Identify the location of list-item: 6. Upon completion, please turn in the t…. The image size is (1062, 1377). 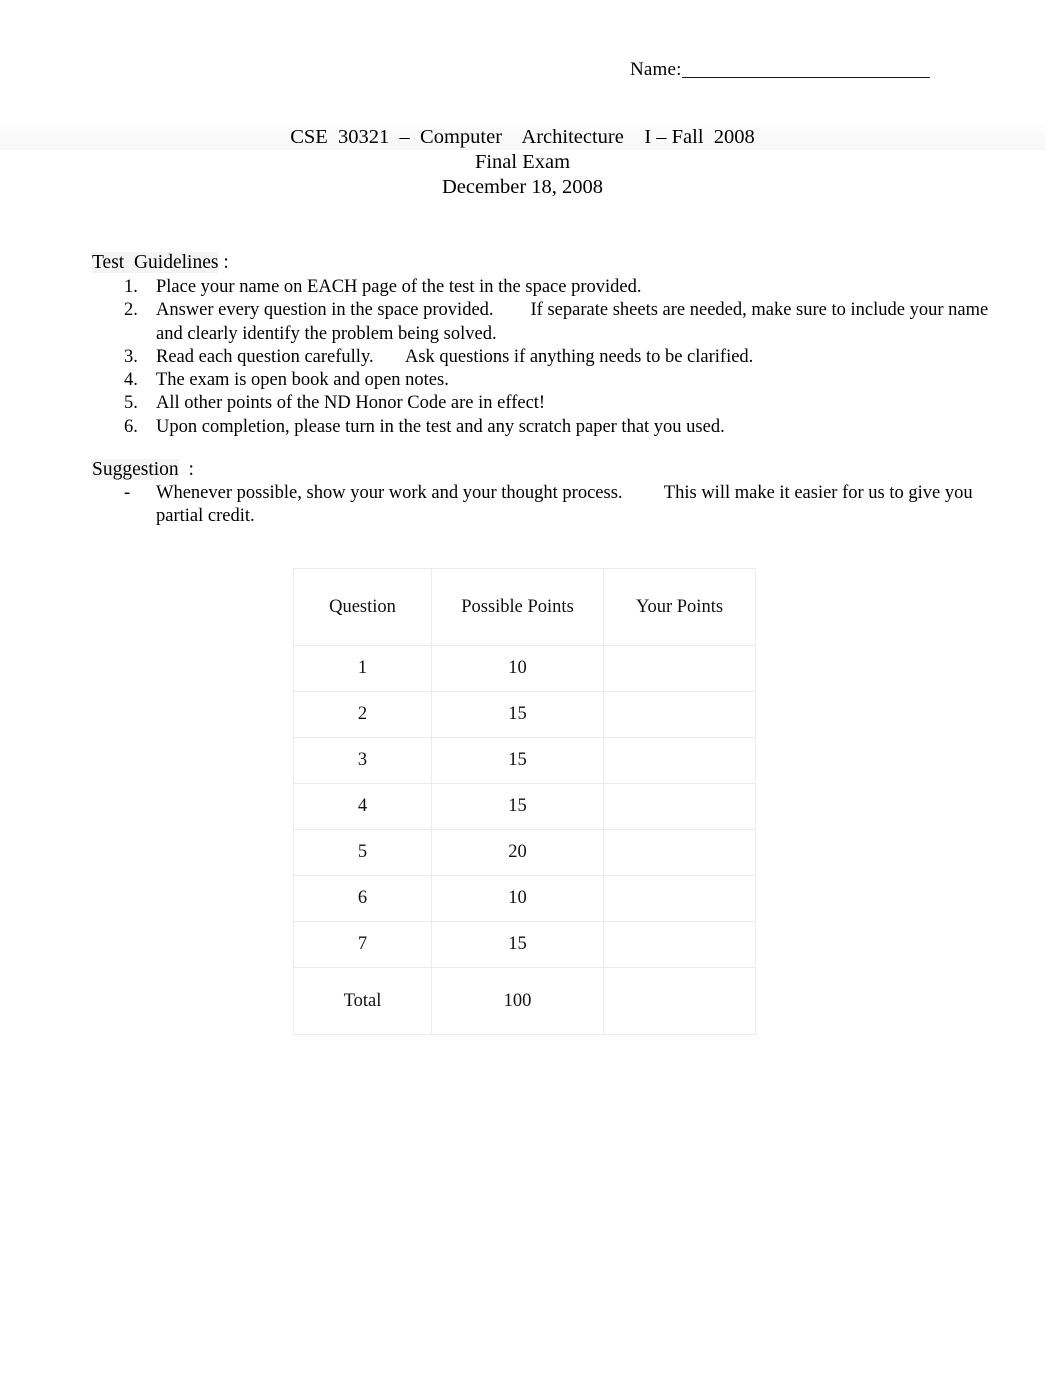
(564, 427).